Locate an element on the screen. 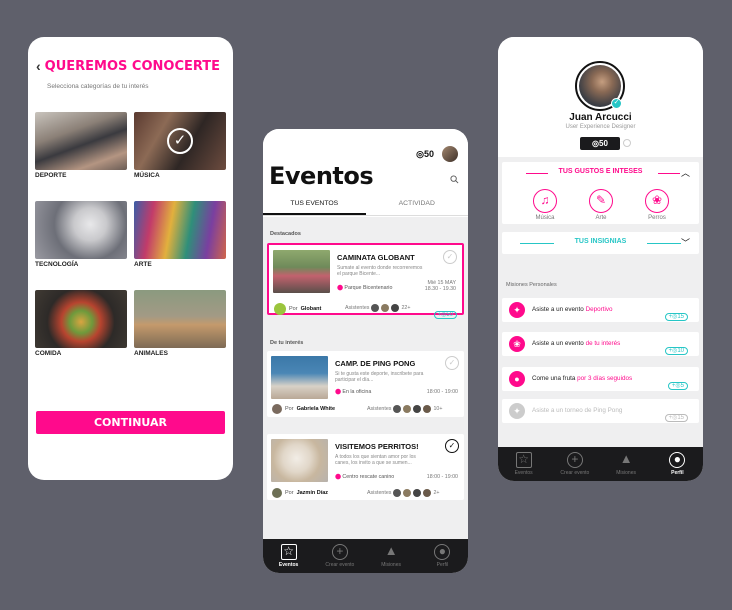 This screenshot has height=610, width=732. mission-highlight: Deportivo is located at coordinates (599, 309).